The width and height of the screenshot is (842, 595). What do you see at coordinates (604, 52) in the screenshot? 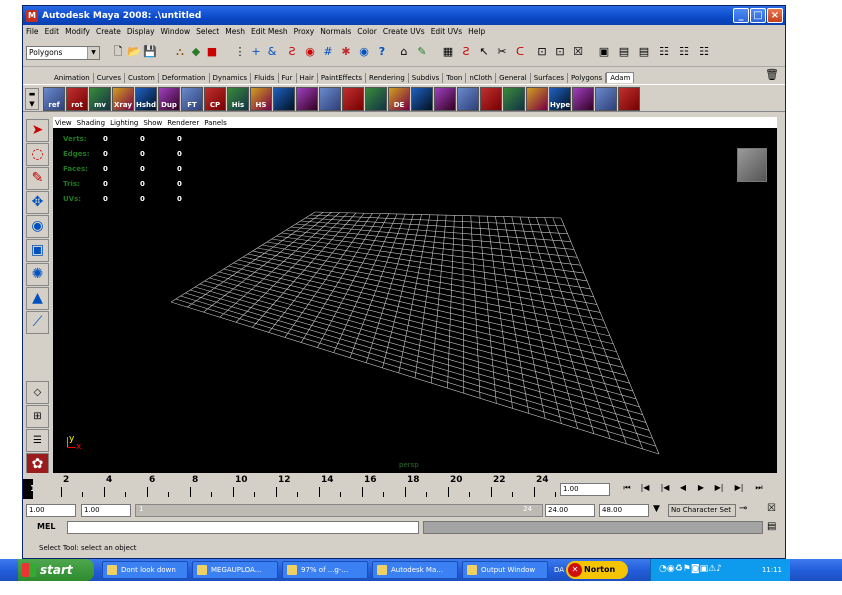
I see `render-view-icon: ▣` at bounding box center [604, 52].